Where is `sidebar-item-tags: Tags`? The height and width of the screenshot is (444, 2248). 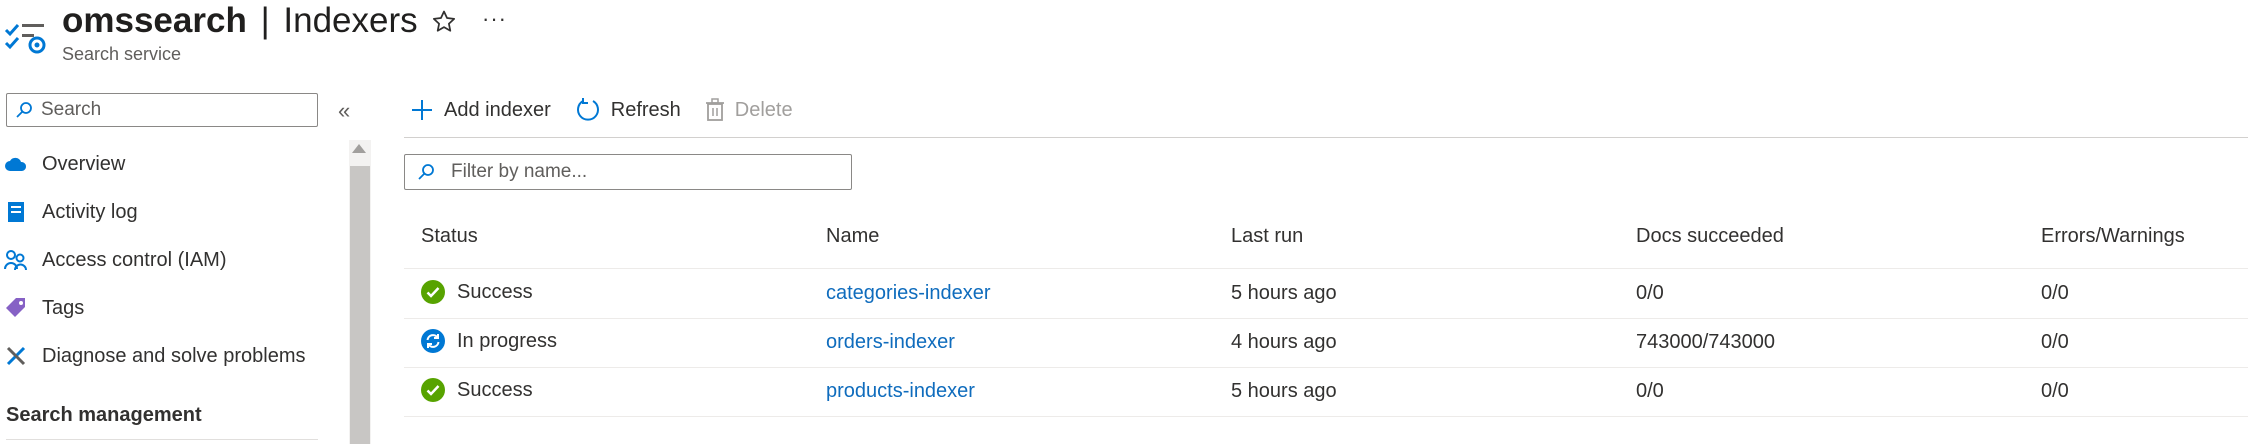 sidebar-item-tags: Tags is located at coordinates (170, 308).